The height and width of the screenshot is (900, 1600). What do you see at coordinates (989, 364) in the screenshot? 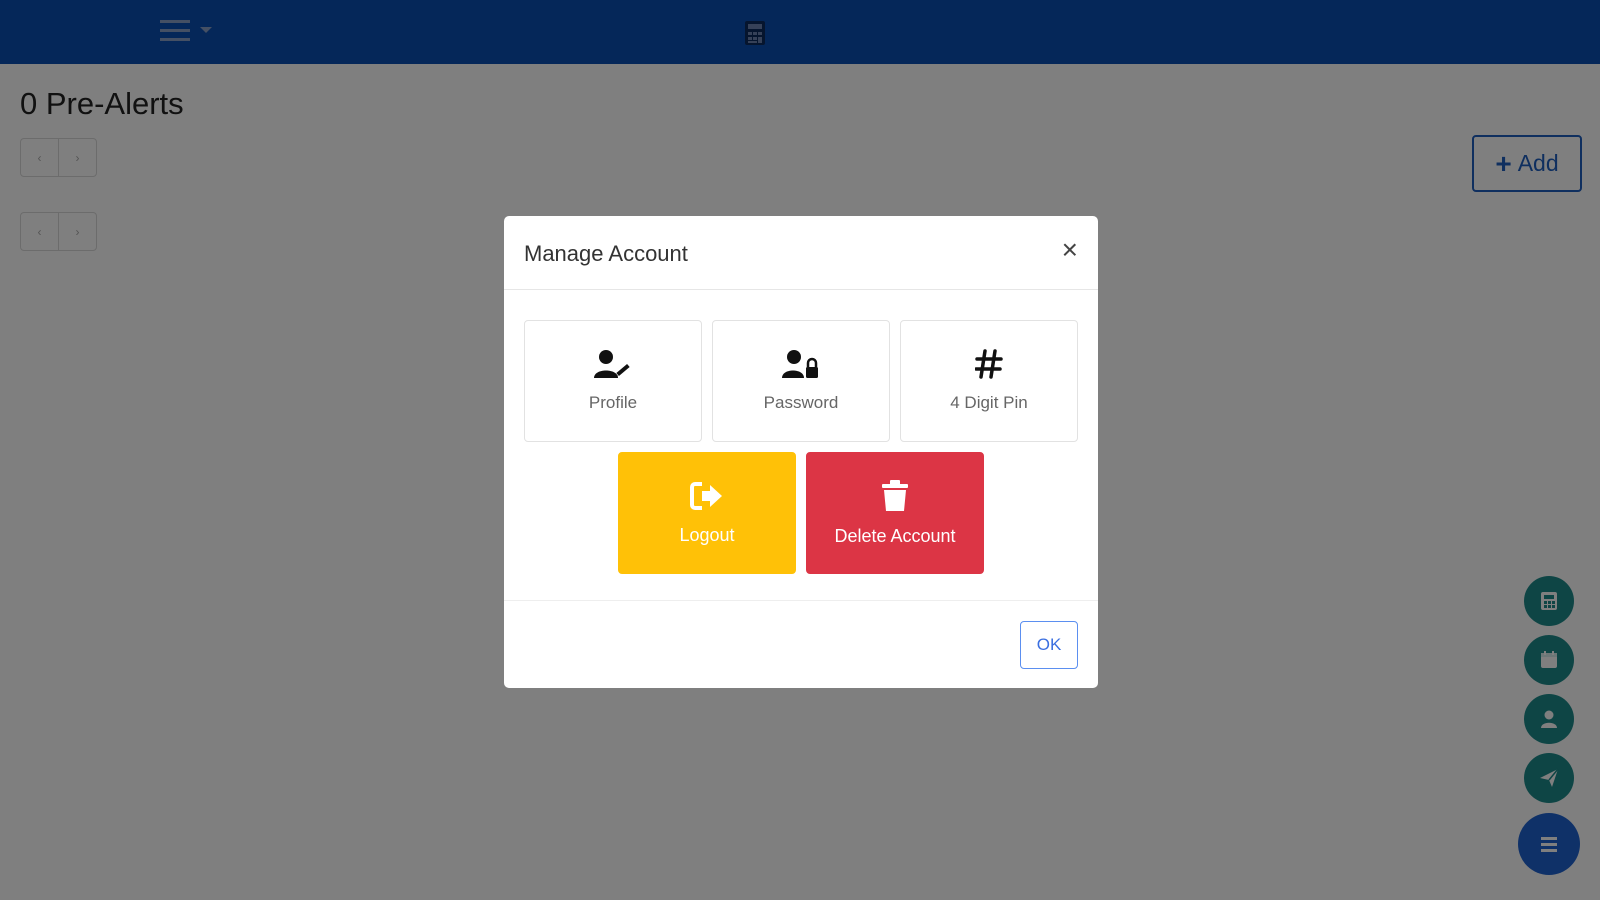
I see `hashtag-icon` at bounding box center [989, 364].